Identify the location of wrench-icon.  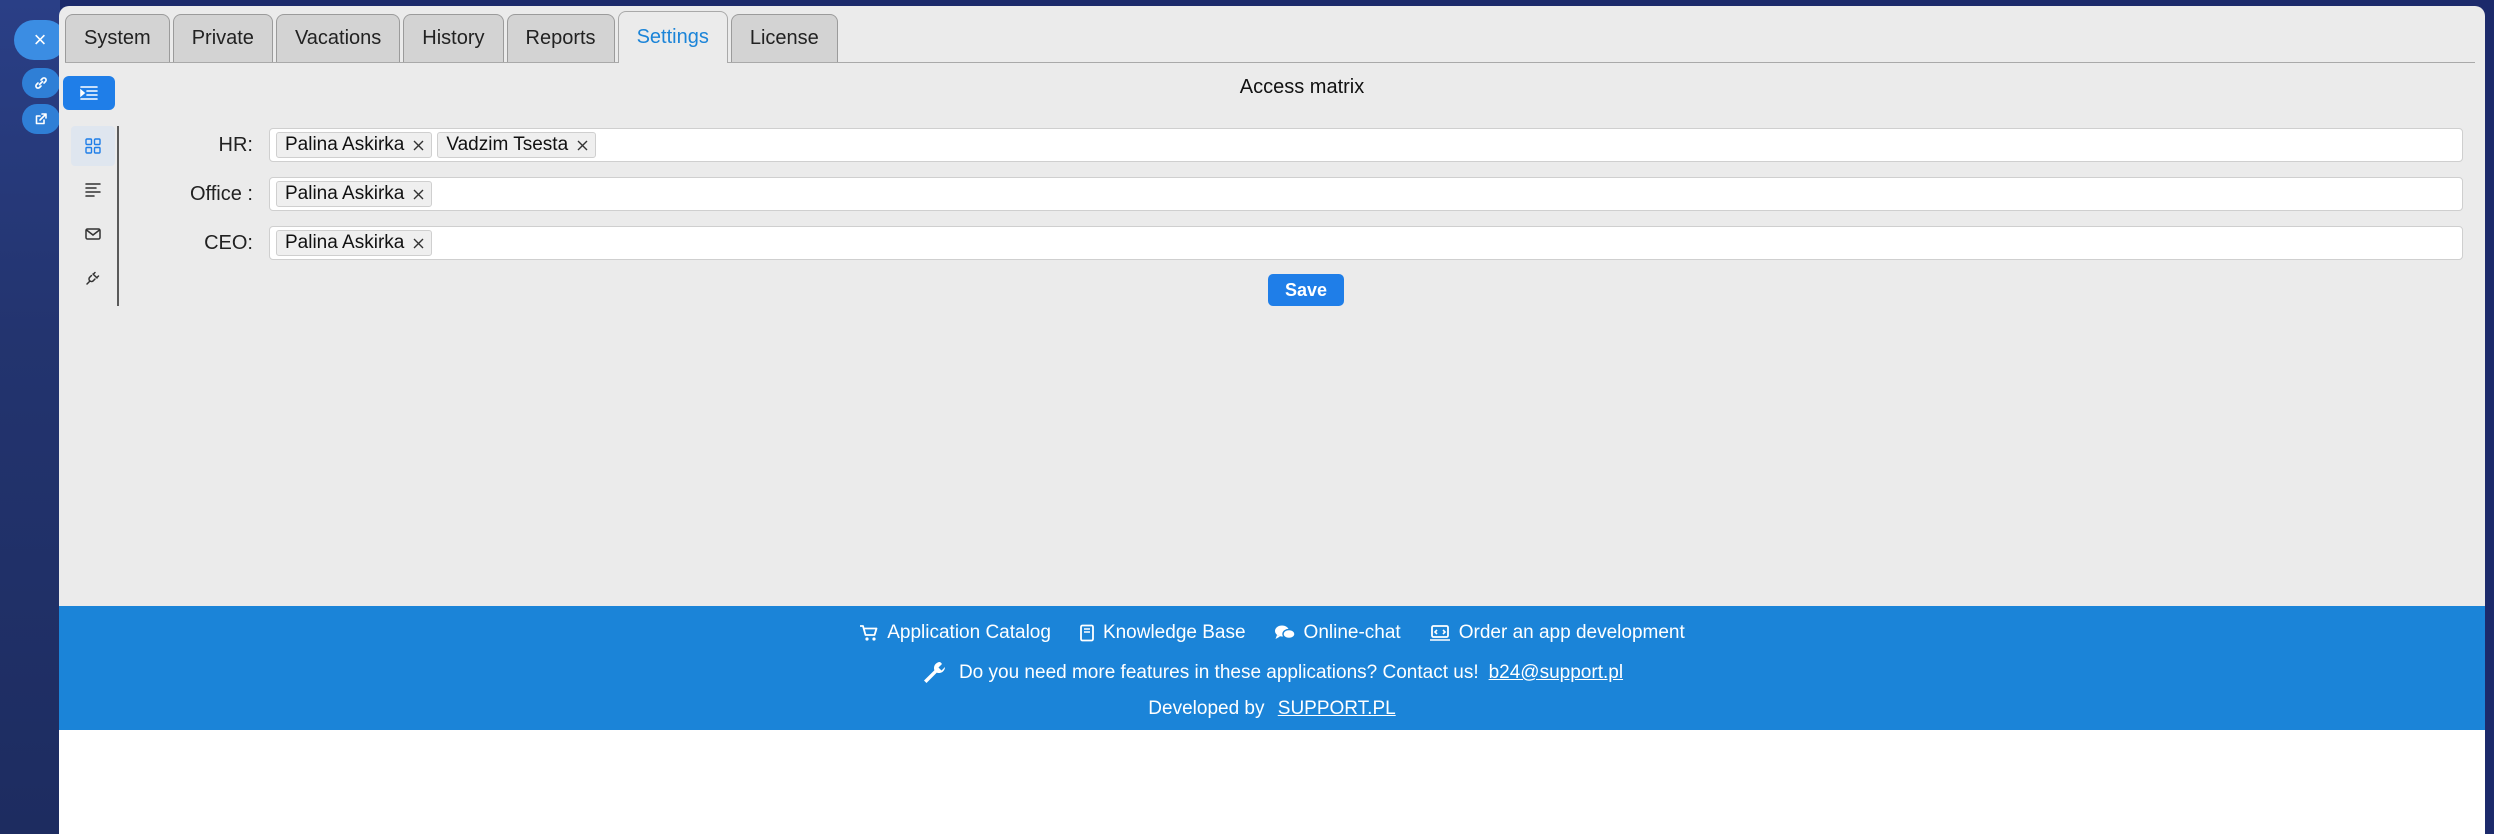
(934, 672).